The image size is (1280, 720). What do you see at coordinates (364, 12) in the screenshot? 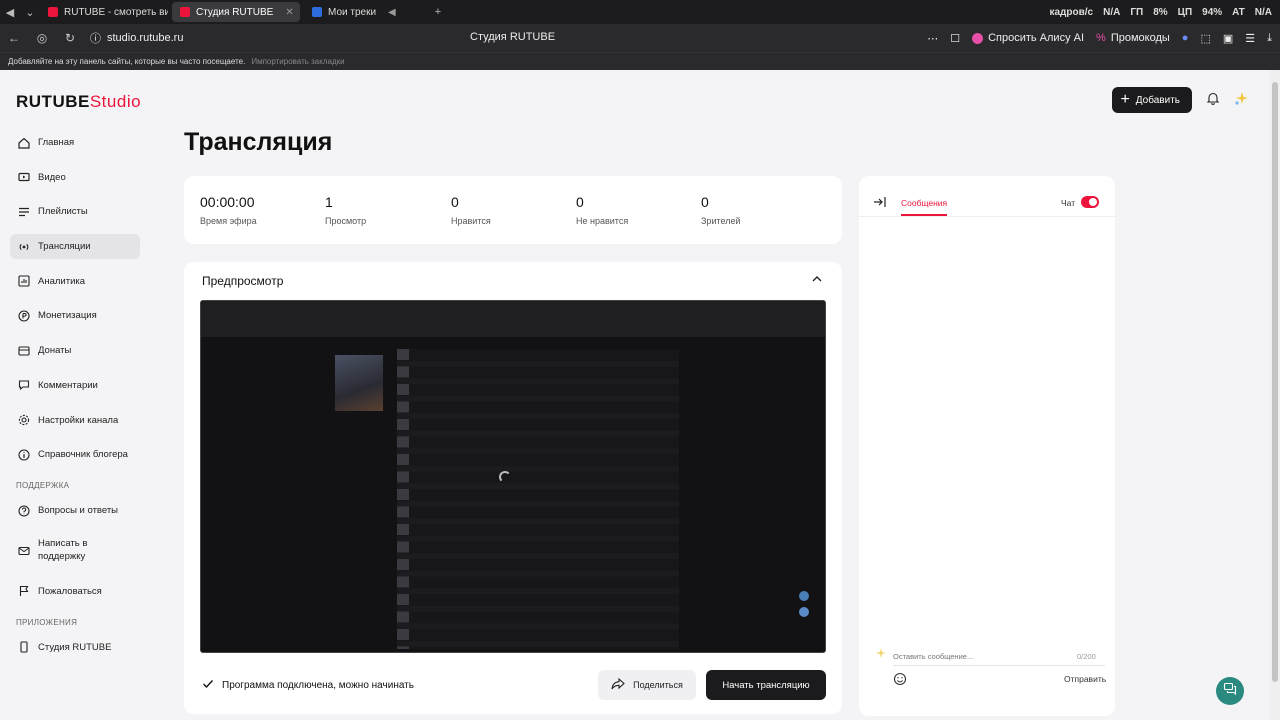
I see `tab-tracks: Мои треки ◀` at bounding box center [364, 12].